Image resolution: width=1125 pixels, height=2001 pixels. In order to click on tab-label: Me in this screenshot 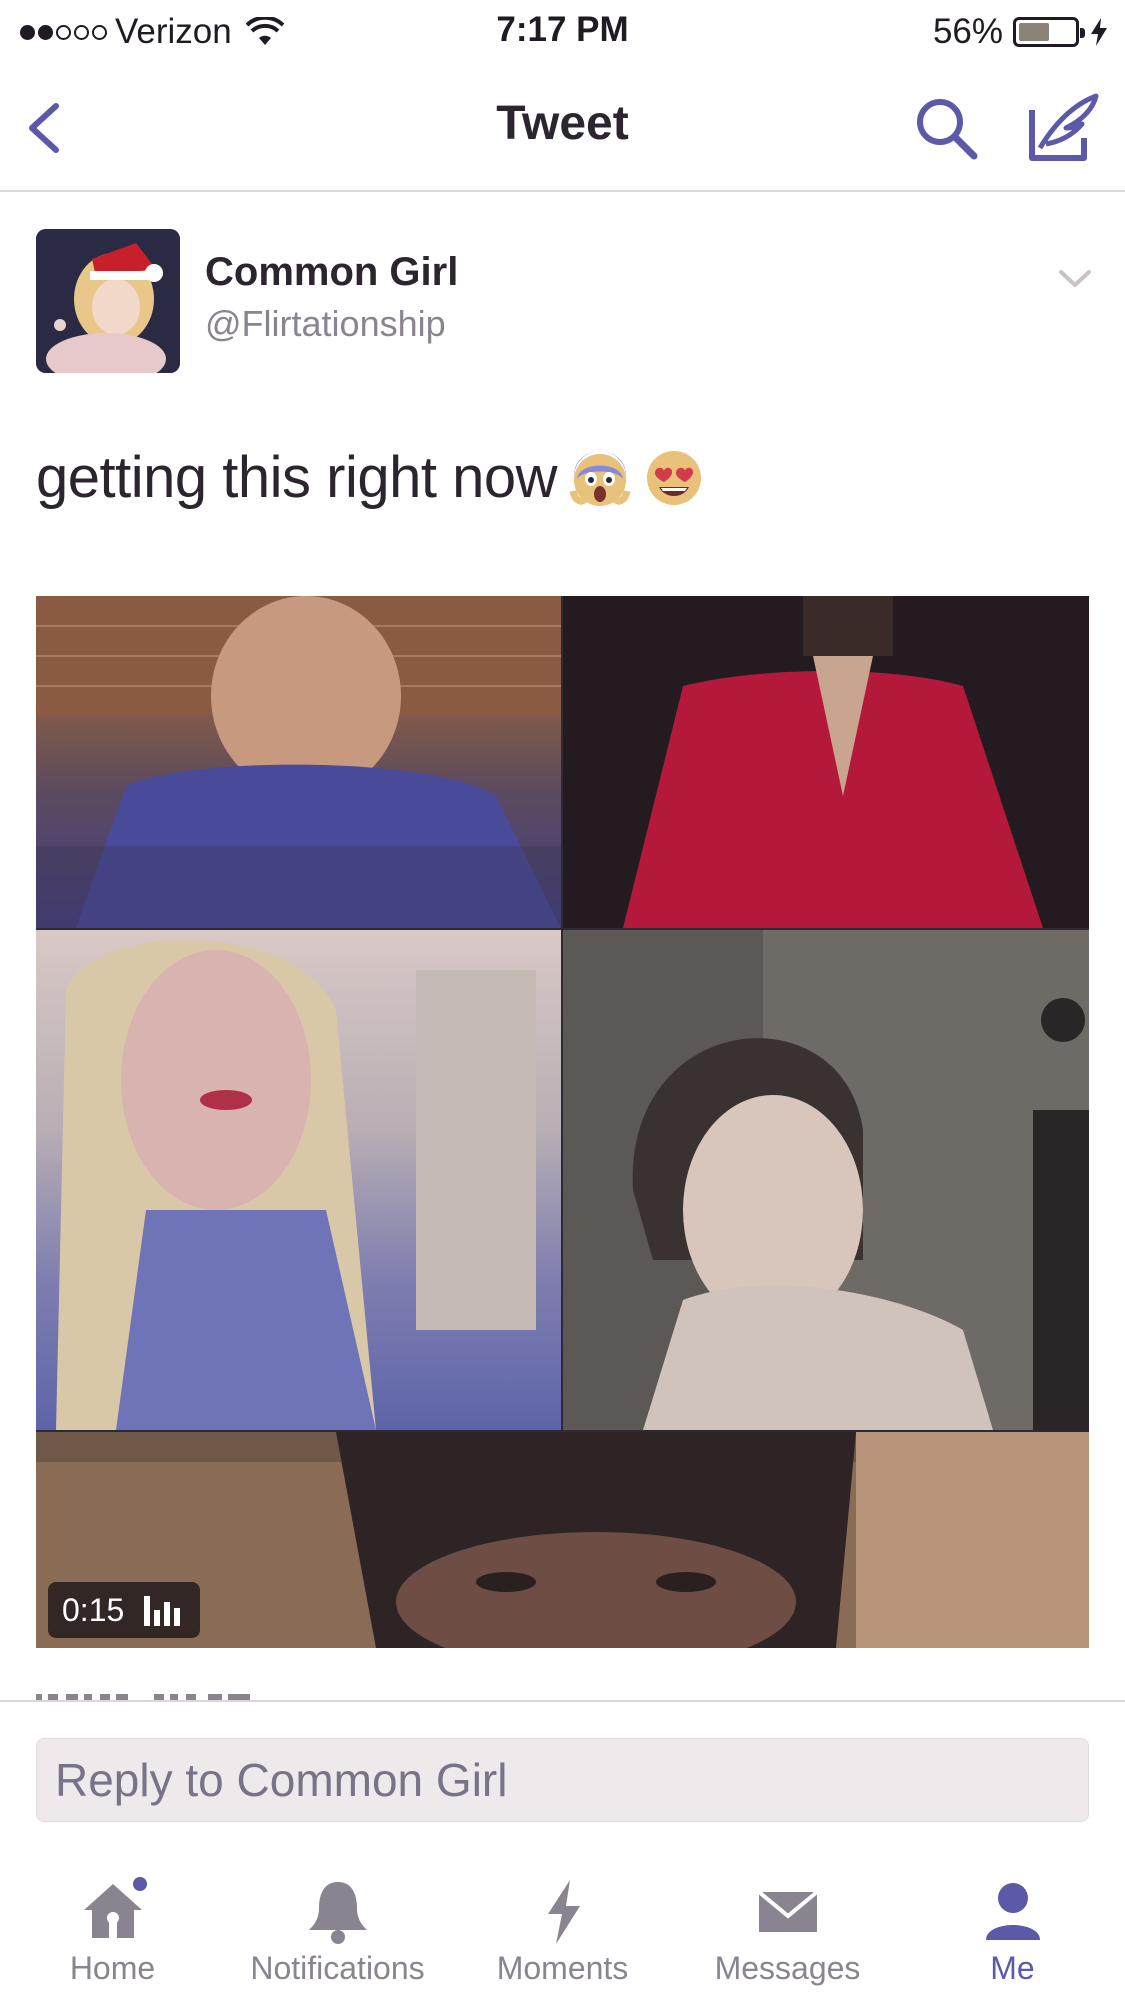, I will do `click(1012, 1968)`.